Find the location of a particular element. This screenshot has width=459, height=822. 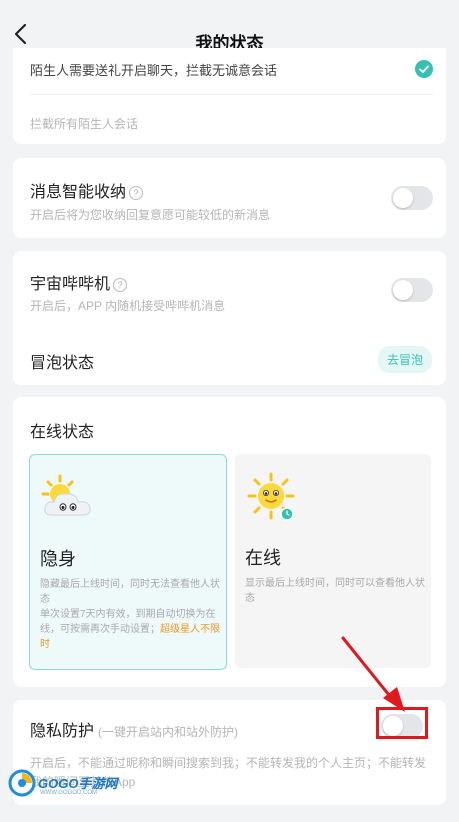

divider is located at coordinates (231, 94).